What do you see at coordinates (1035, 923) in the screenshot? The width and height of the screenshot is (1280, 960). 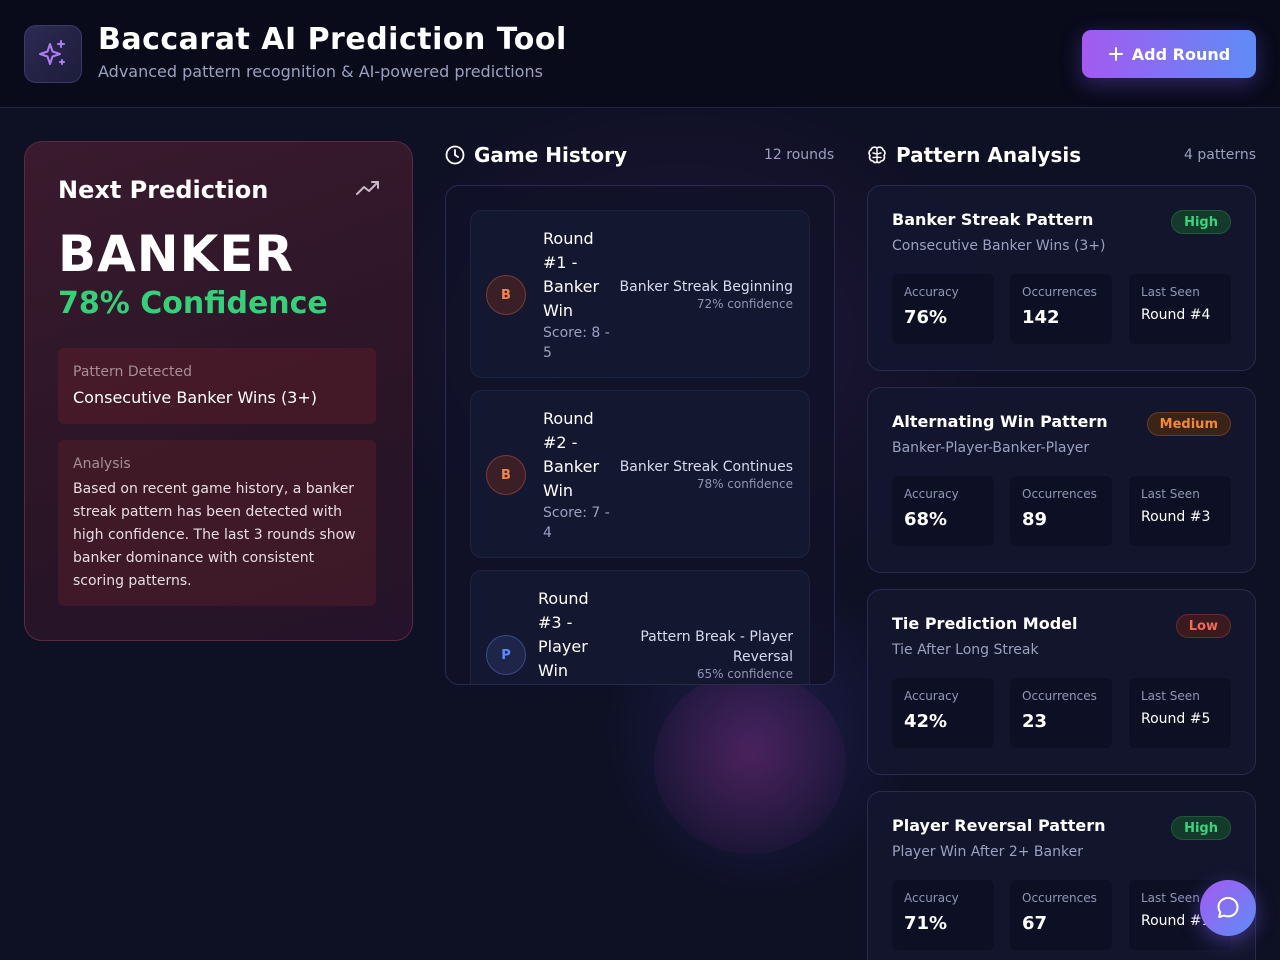 I see `stat-value: 67` at bounding box center [1035, 923].